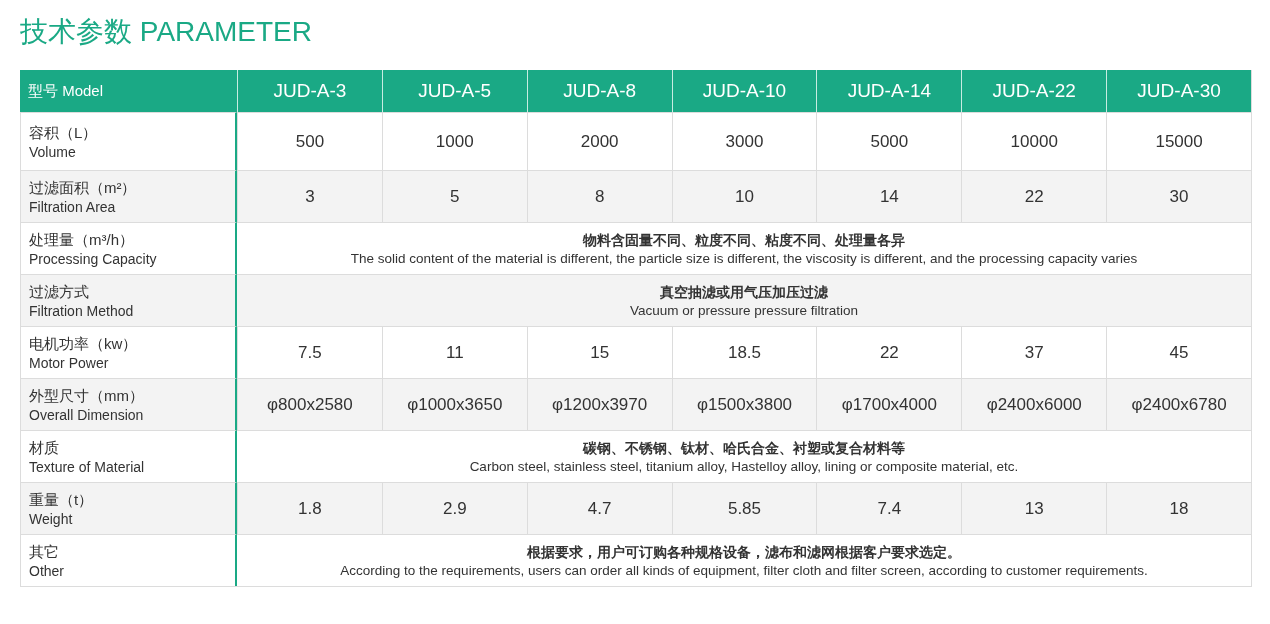  Describe the element at coordinates (599, 196) in the screenshot. I see `table-cell: 8` at that location.